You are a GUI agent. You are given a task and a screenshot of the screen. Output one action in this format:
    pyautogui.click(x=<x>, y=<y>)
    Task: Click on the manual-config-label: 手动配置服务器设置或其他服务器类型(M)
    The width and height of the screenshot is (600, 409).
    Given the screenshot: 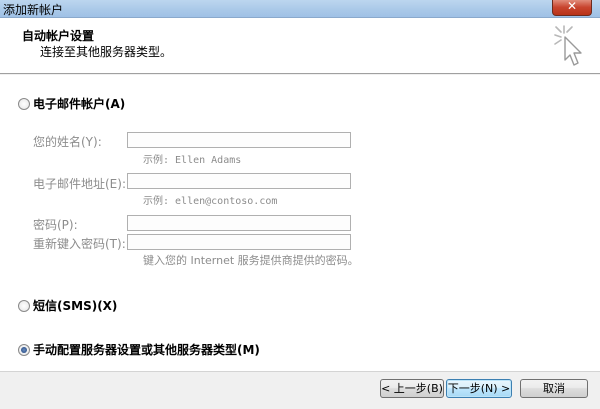 What is the action you would take?
    pyautogui.click(x=146, y=350)
    